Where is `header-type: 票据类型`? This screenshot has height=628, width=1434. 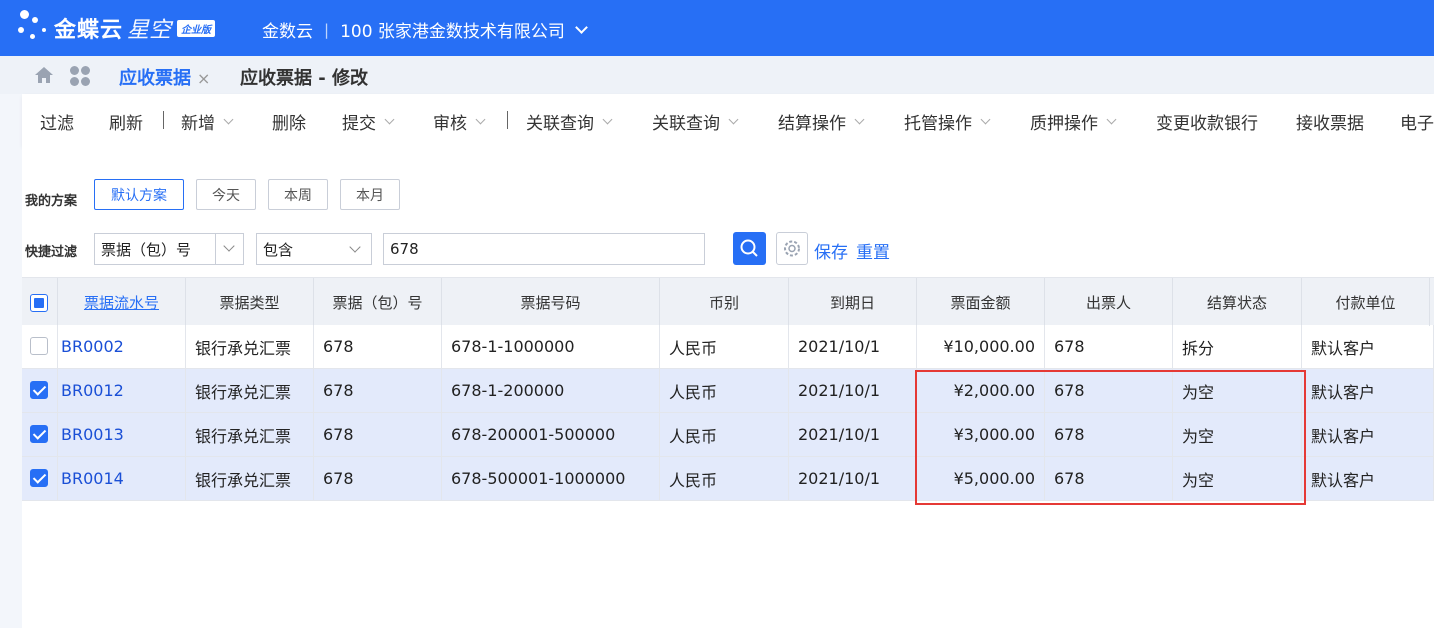
header-type: 票据类型 is located at coordinates (250, 302).